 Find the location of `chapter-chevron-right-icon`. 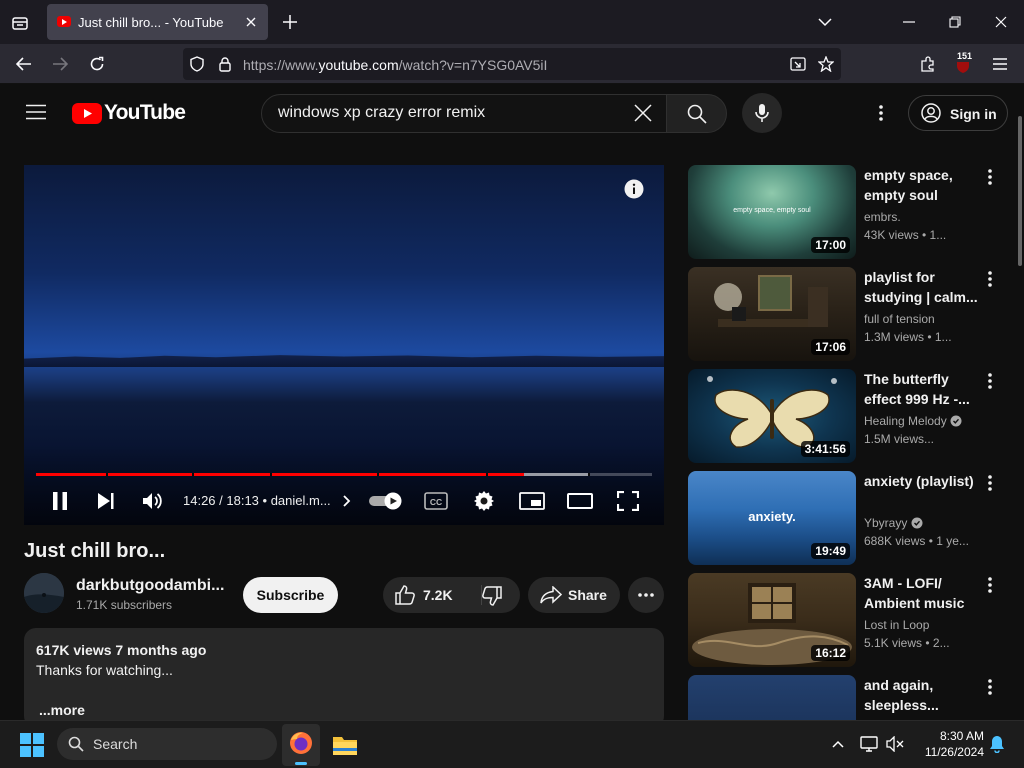

chapter-chevron-right-icon is located at coordinates (347, 501).